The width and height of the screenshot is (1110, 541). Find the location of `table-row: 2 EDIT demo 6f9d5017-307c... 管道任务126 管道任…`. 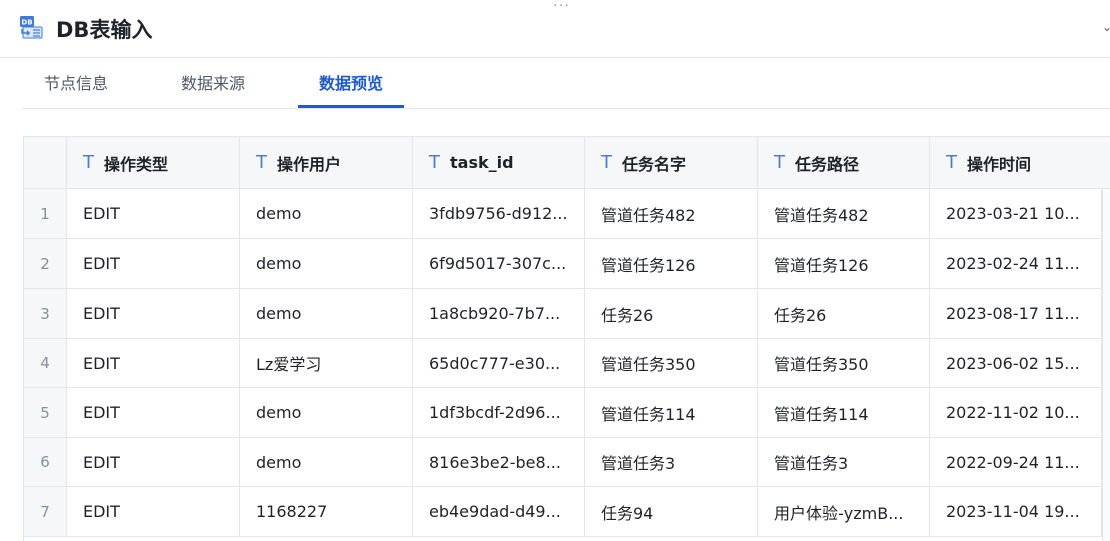

table-row: 2 EDIT demo 6f9d5017-307c... 管道任务126 管道任… is located at coordinates (567, 264).